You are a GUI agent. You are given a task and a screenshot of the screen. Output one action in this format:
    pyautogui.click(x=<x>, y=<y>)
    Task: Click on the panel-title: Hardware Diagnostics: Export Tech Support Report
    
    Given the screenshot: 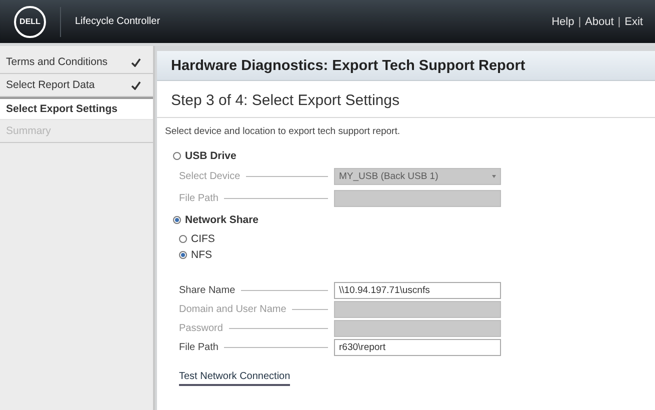 What is the action you would take?
    pyautogui.click(x=406, y=66)
    